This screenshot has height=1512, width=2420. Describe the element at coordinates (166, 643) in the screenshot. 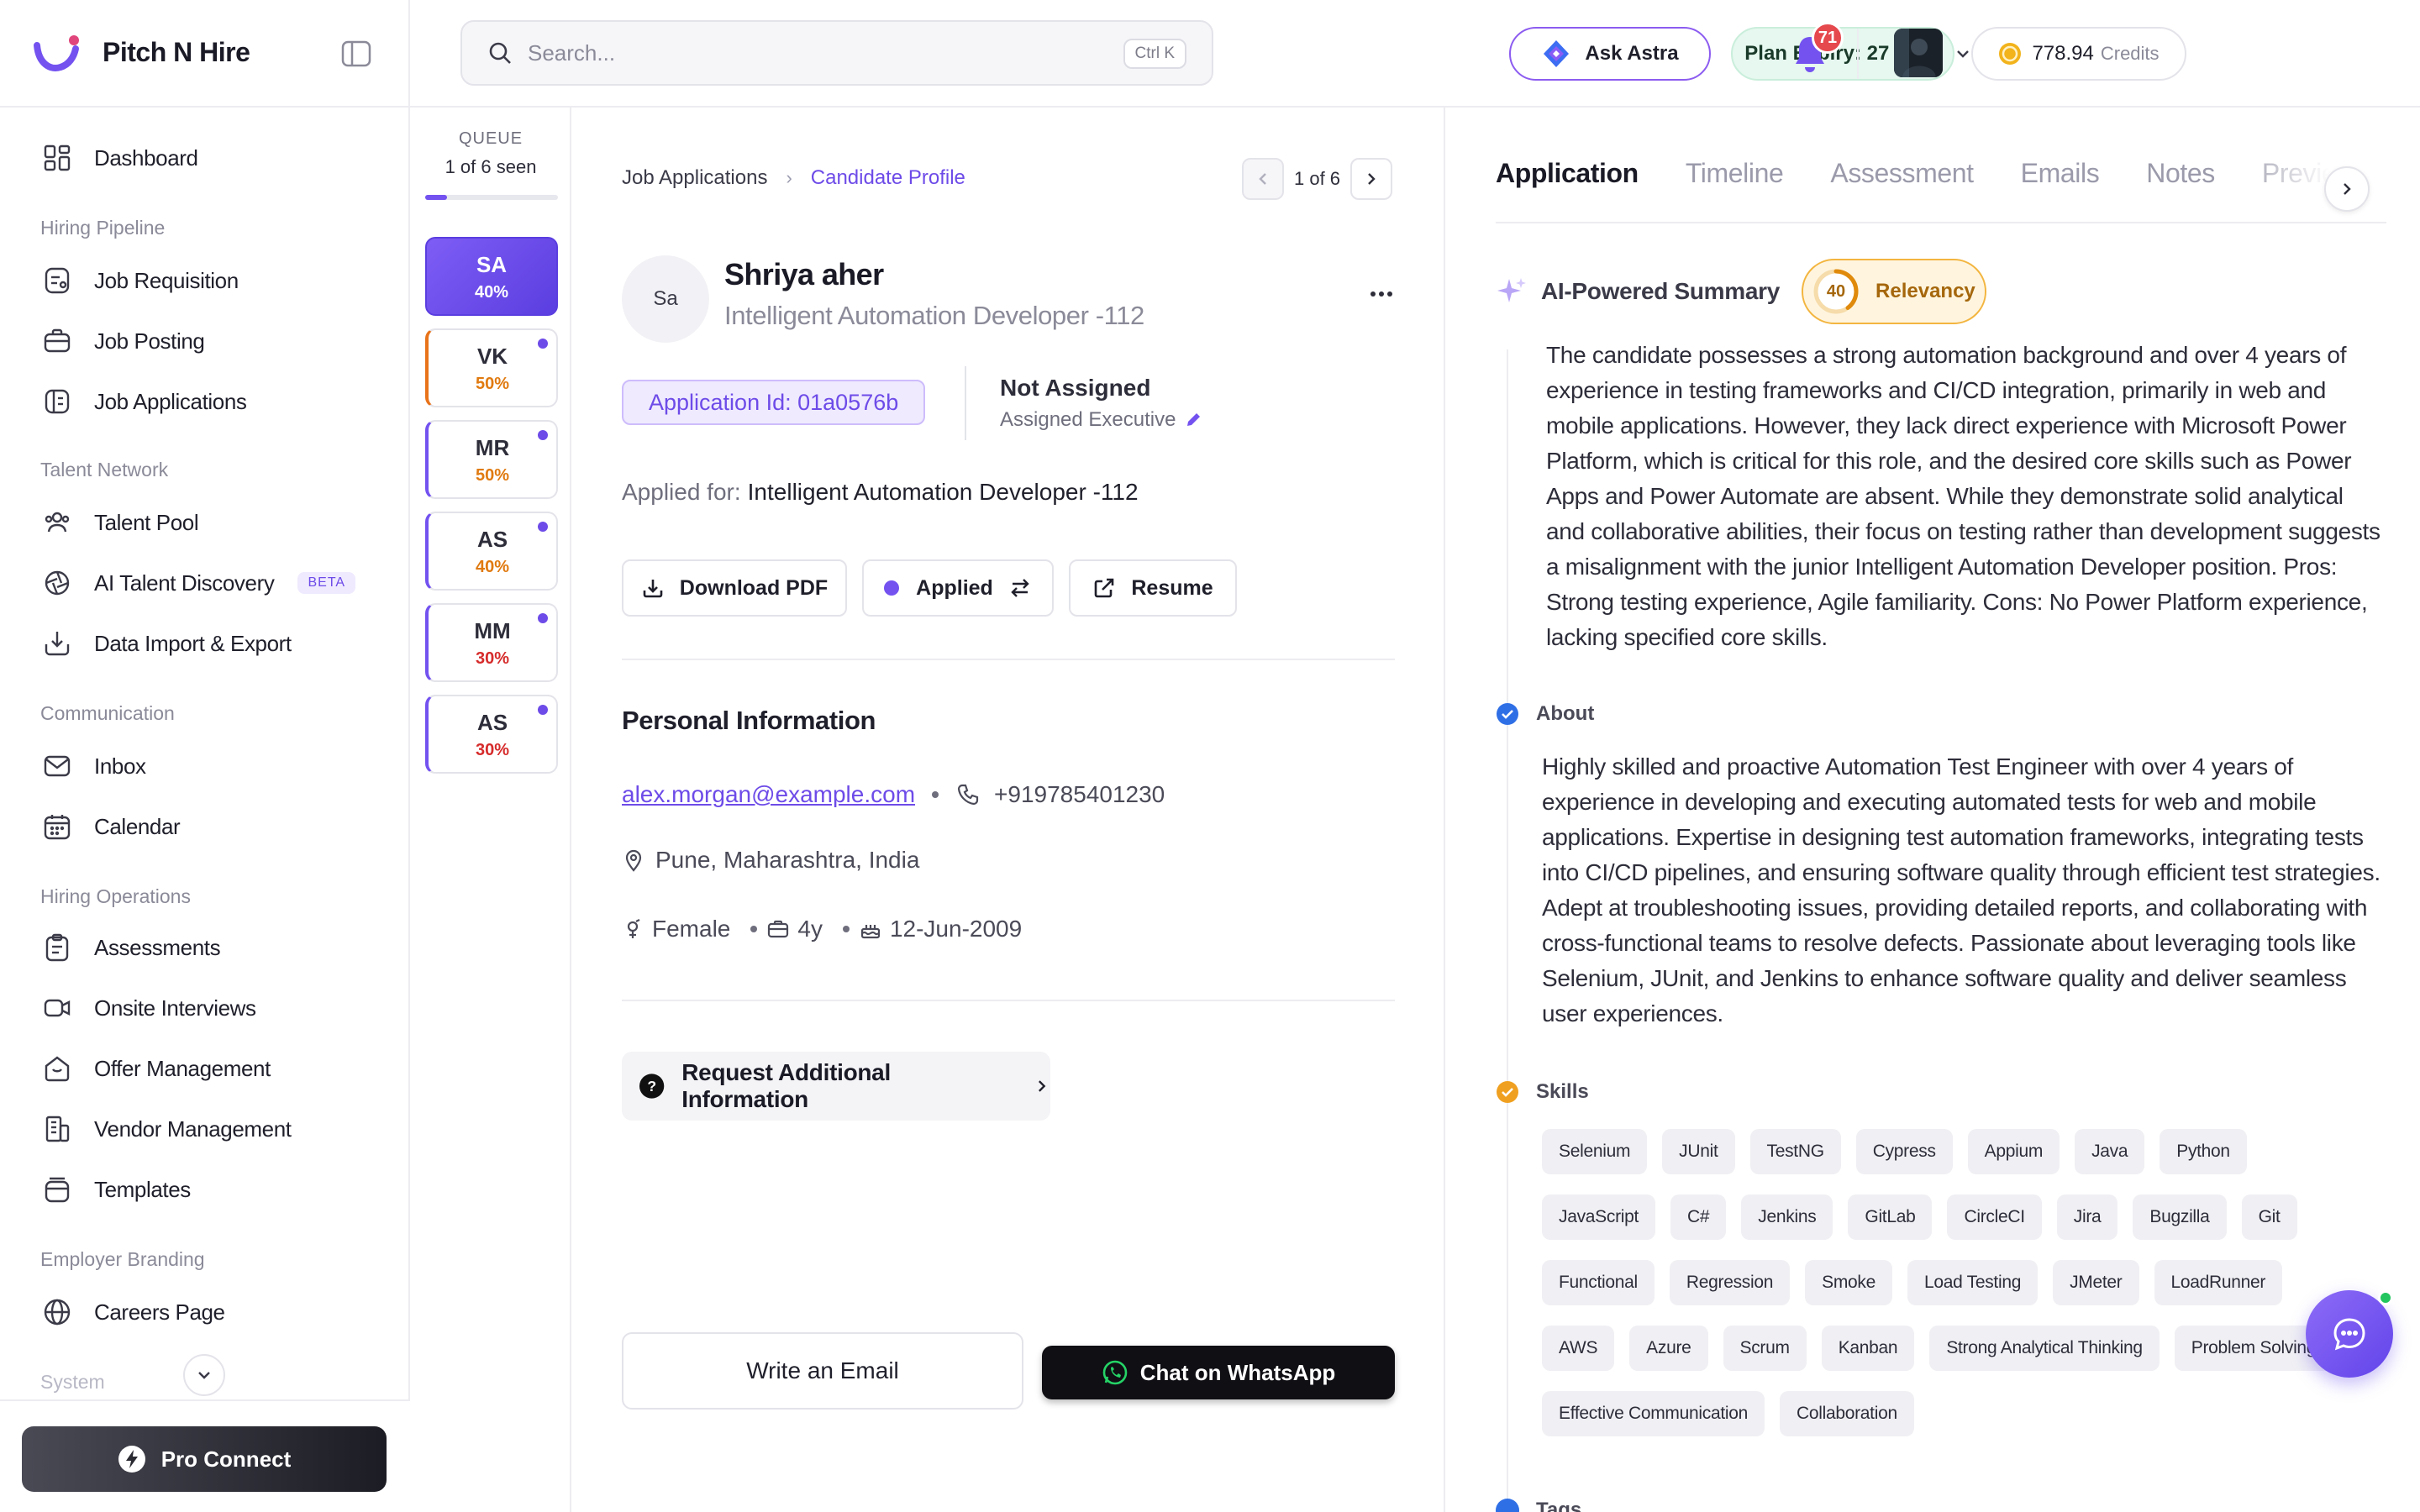

I see `sidebar-item-data-import-export: Data Import & Export` at that location.